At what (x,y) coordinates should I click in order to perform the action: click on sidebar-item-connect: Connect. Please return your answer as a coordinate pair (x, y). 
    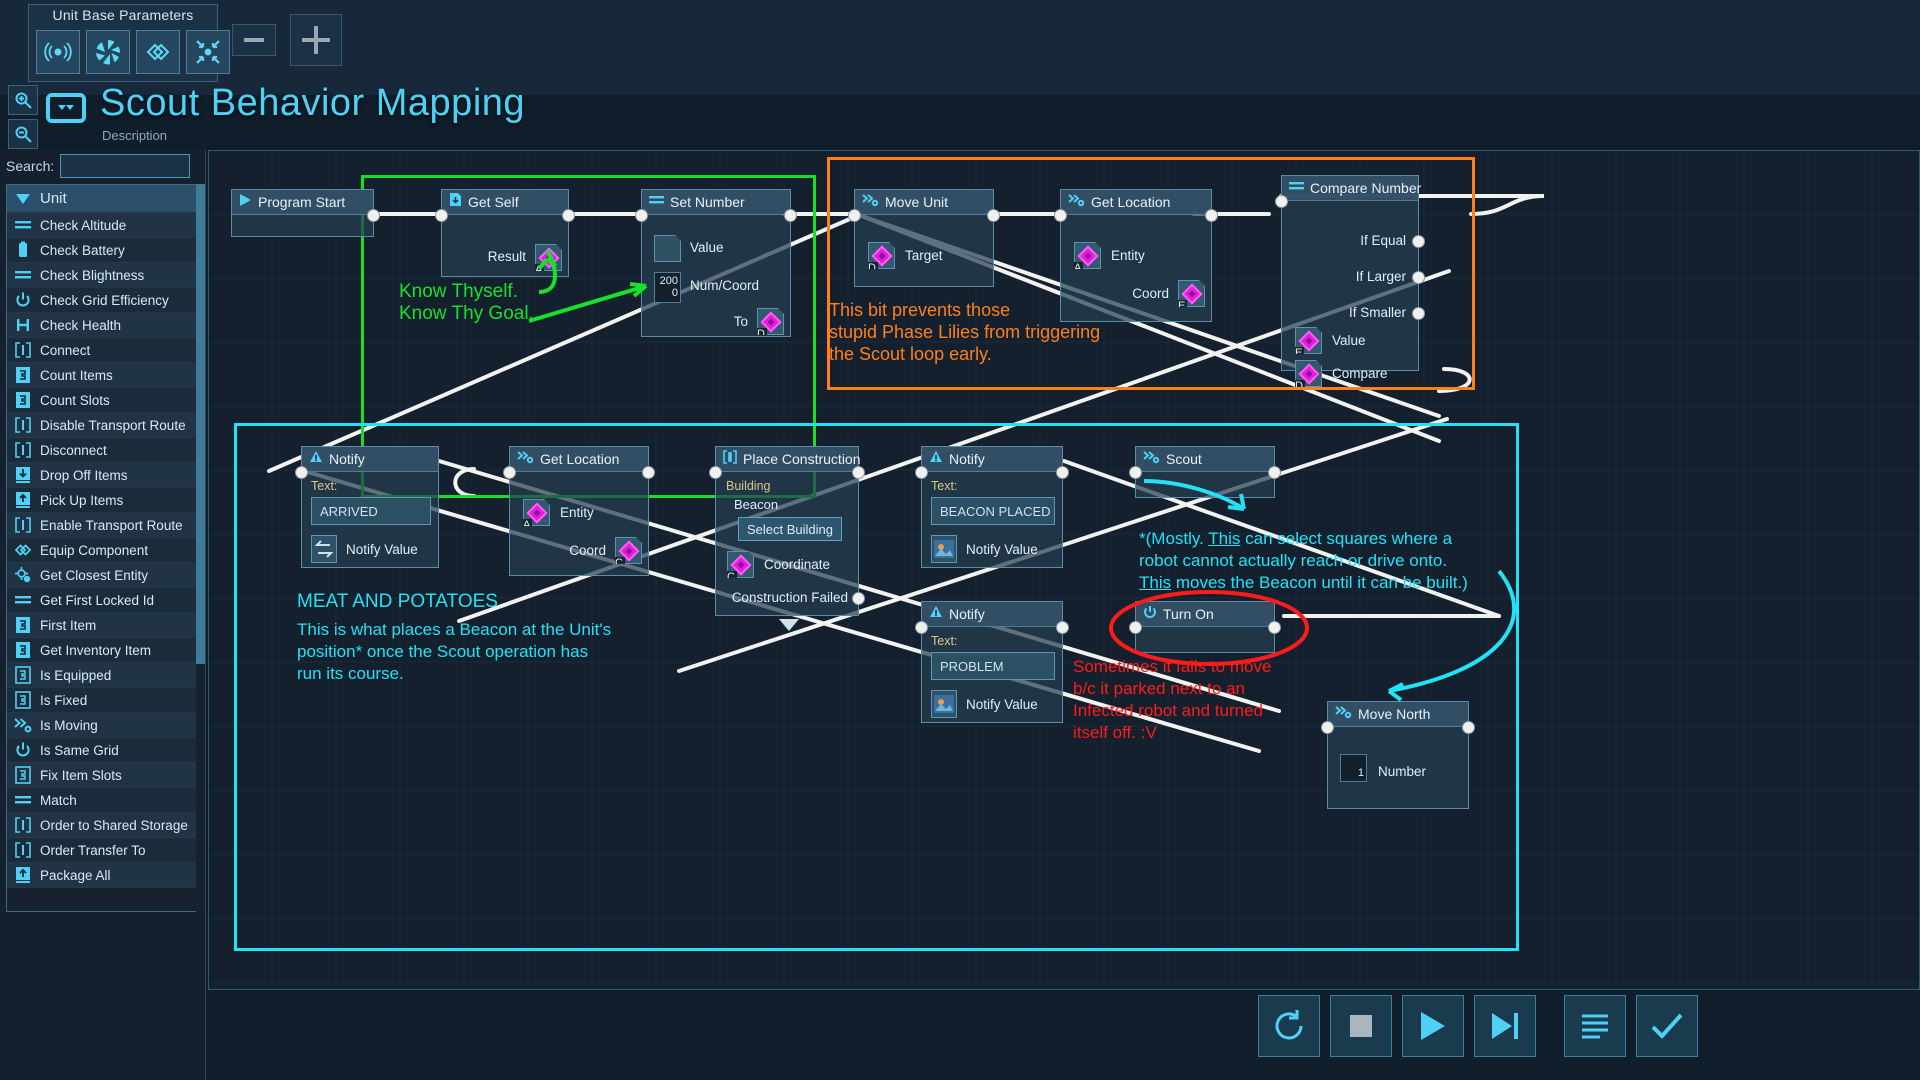
    Looking at the image, I should click on (104, 350).